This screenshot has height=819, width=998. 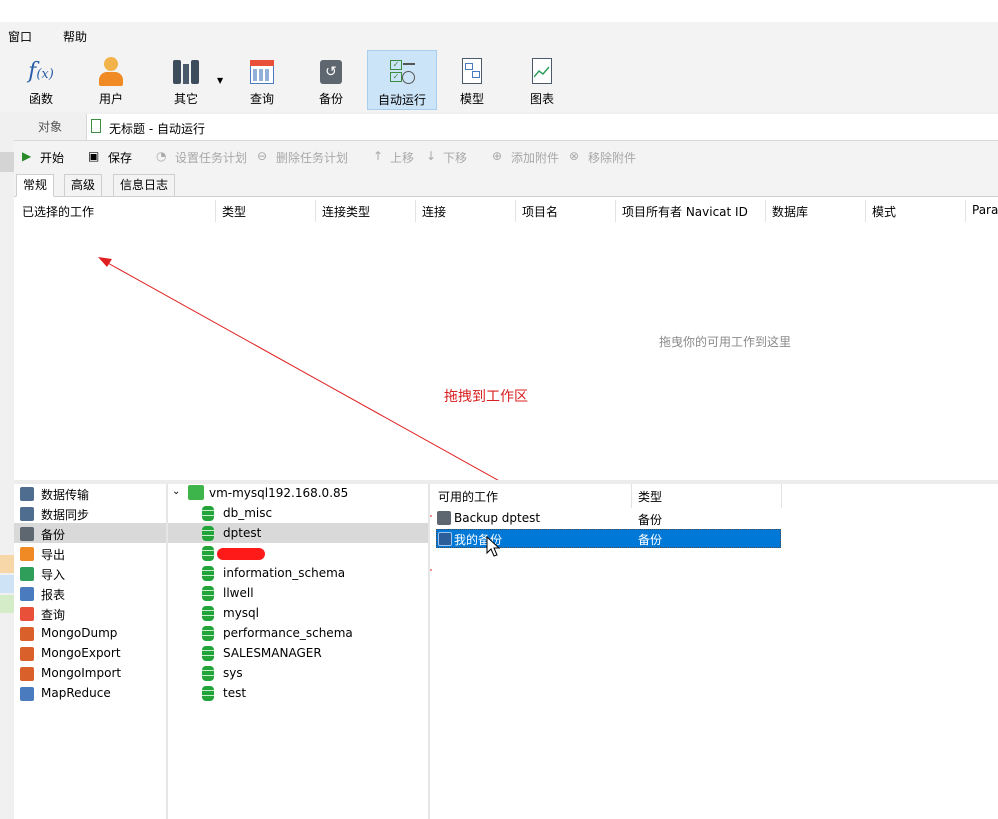 What do you see at coordinates (58, 211) in the screenshot?
I see `column-header: 已选择的工作` at bounding box center [58, 211].